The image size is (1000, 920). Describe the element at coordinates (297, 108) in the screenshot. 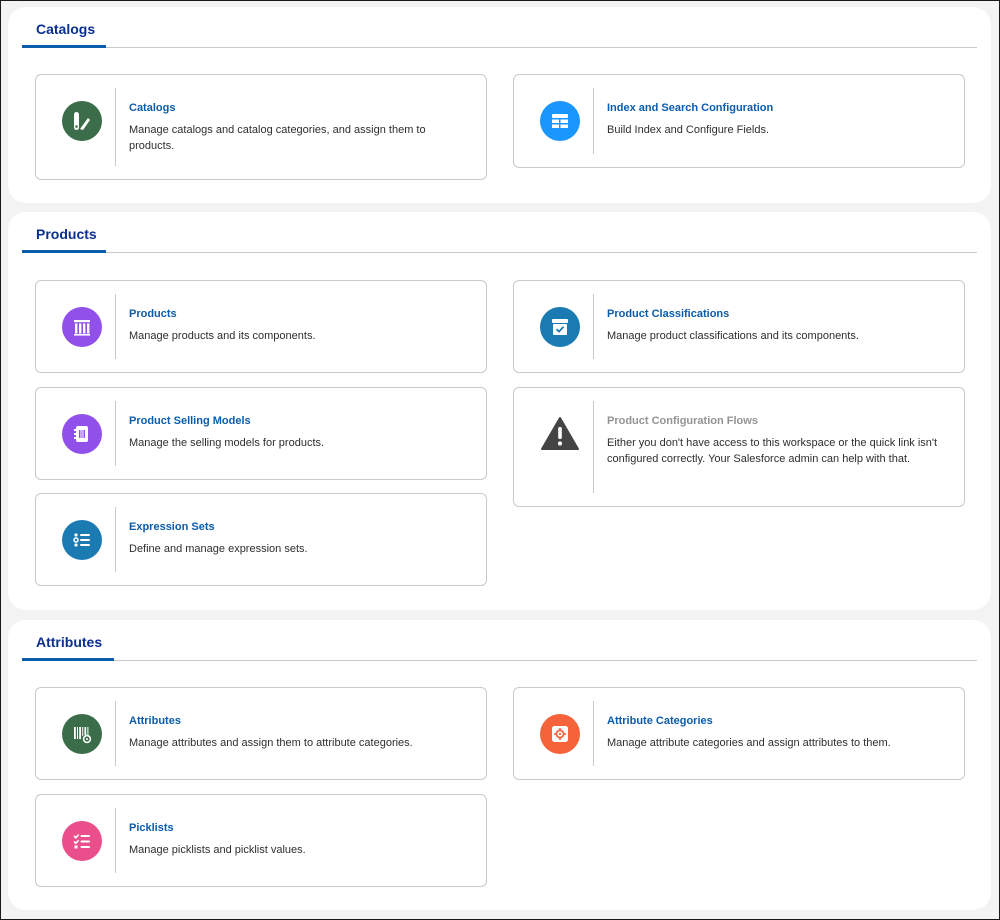

I see `card-title-link: Catalogs` at that location.